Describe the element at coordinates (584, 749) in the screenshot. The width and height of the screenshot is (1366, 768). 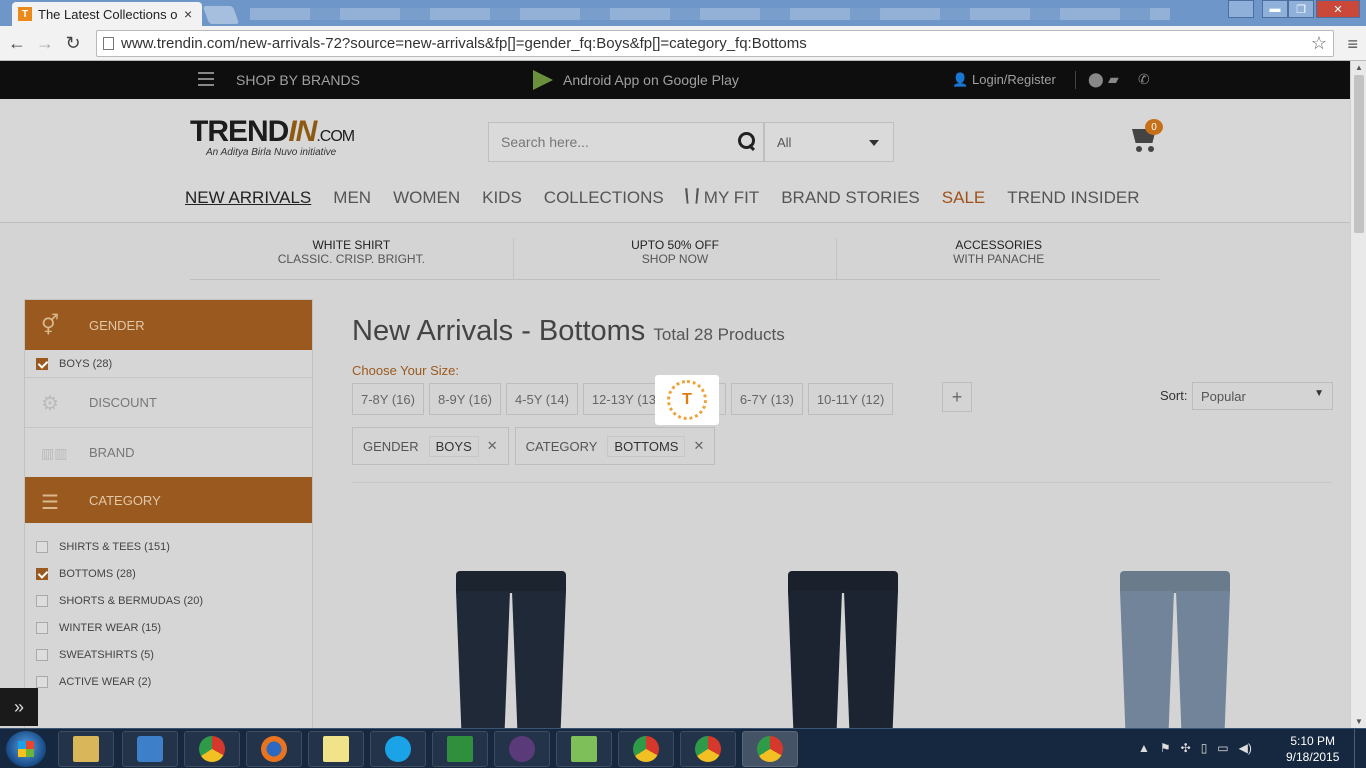
I see `editor-taskbar-icon` at that location.